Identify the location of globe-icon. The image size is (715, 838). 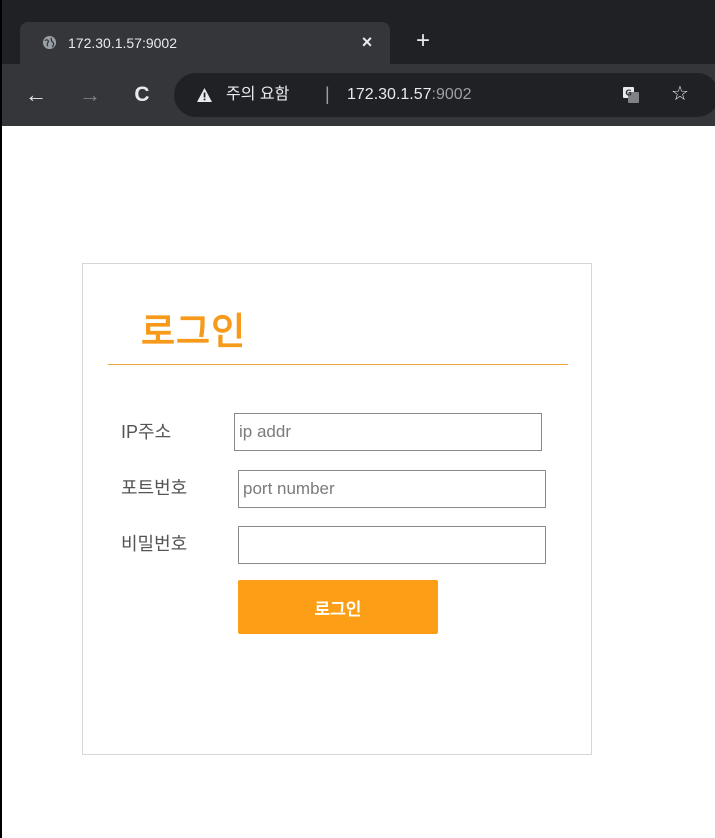
(49, 42).